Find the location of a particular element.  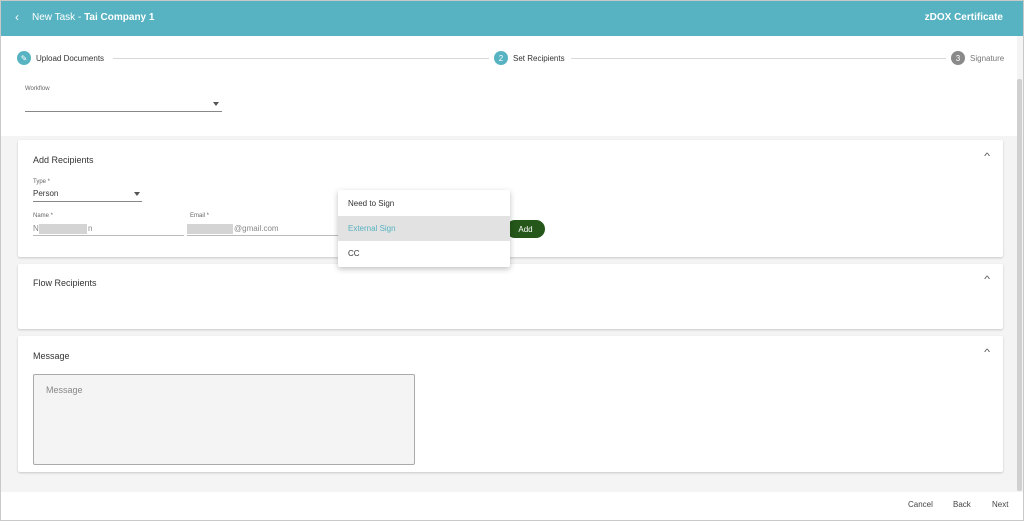

message-title: Message is located at coordinates (51, 356).